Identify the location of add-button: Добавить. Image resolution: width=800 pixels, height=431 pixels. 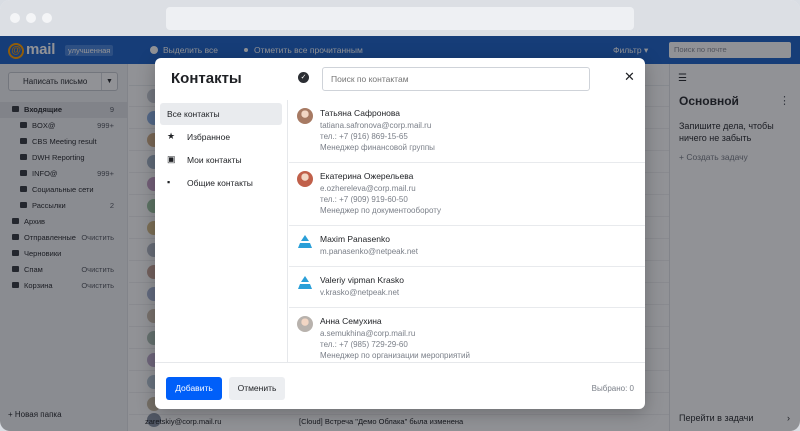
(194, 388).